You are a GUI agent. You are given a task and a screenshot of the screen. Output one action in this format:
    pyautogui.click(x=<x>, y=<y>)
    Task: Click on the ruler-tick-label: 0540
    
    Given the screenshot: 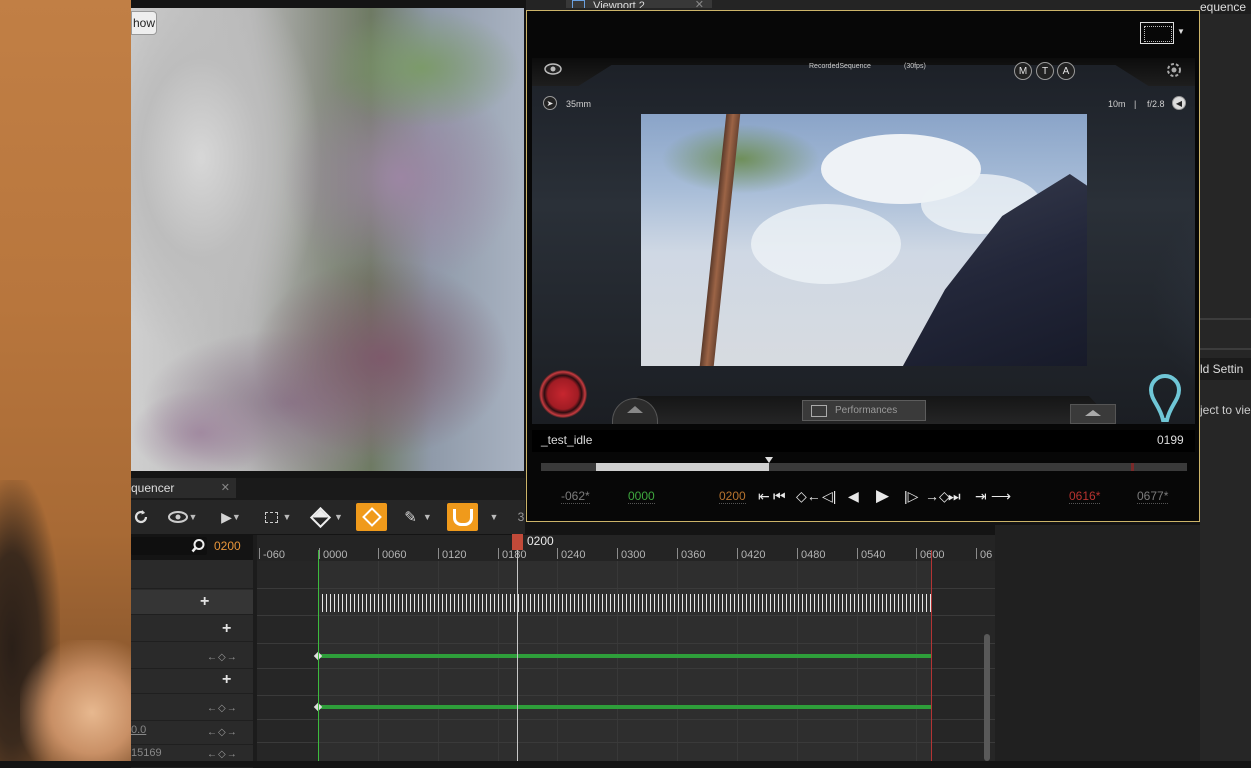 What is the action you would take?
    pyautogui.click(x=873, y=555)
    